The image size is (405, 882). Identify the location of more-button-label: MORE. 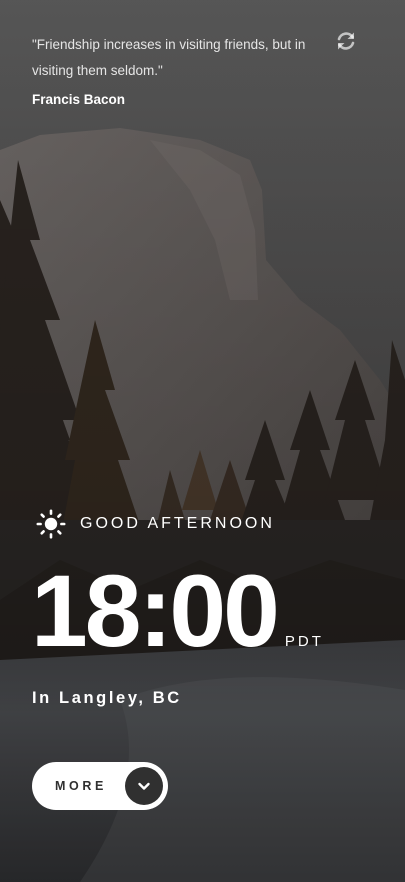
(81, 786).